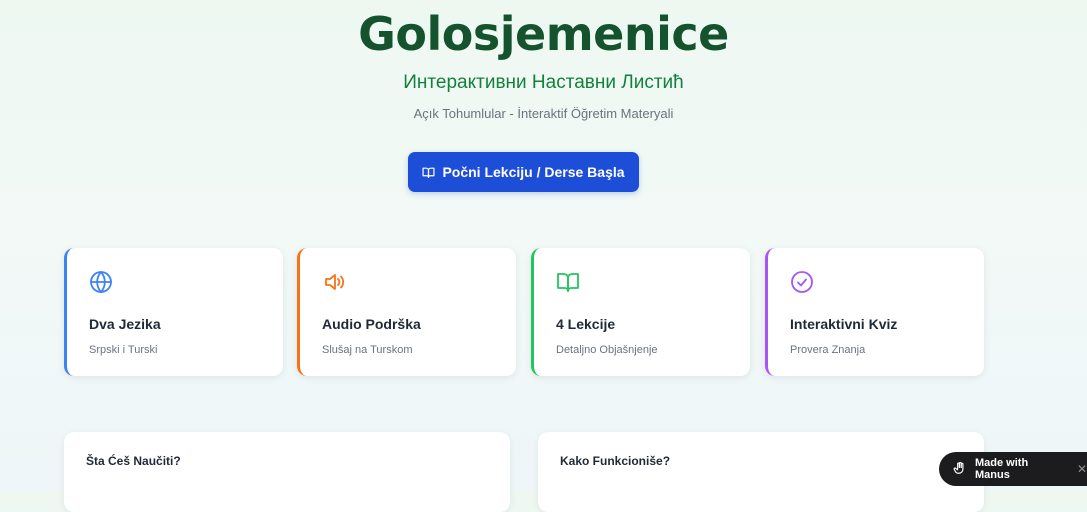 This screenshot has height=512, width=1087. What do you see at coordinates (334, 282) in the screenshot?
I see `speaker-icon` at bounding box center [334, 282].